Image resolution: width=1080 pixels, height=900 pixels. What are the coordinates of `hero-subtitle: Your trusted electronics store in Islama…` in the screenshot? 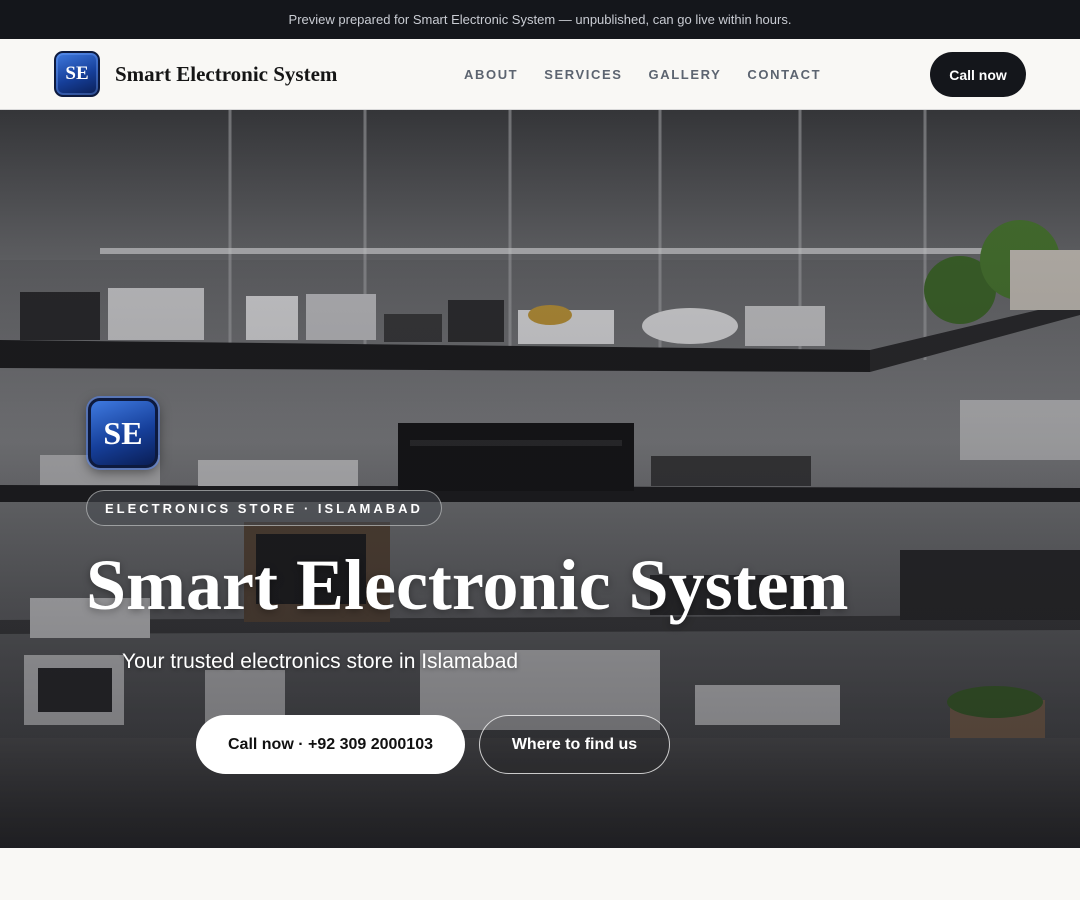 It's located at (320, 661).